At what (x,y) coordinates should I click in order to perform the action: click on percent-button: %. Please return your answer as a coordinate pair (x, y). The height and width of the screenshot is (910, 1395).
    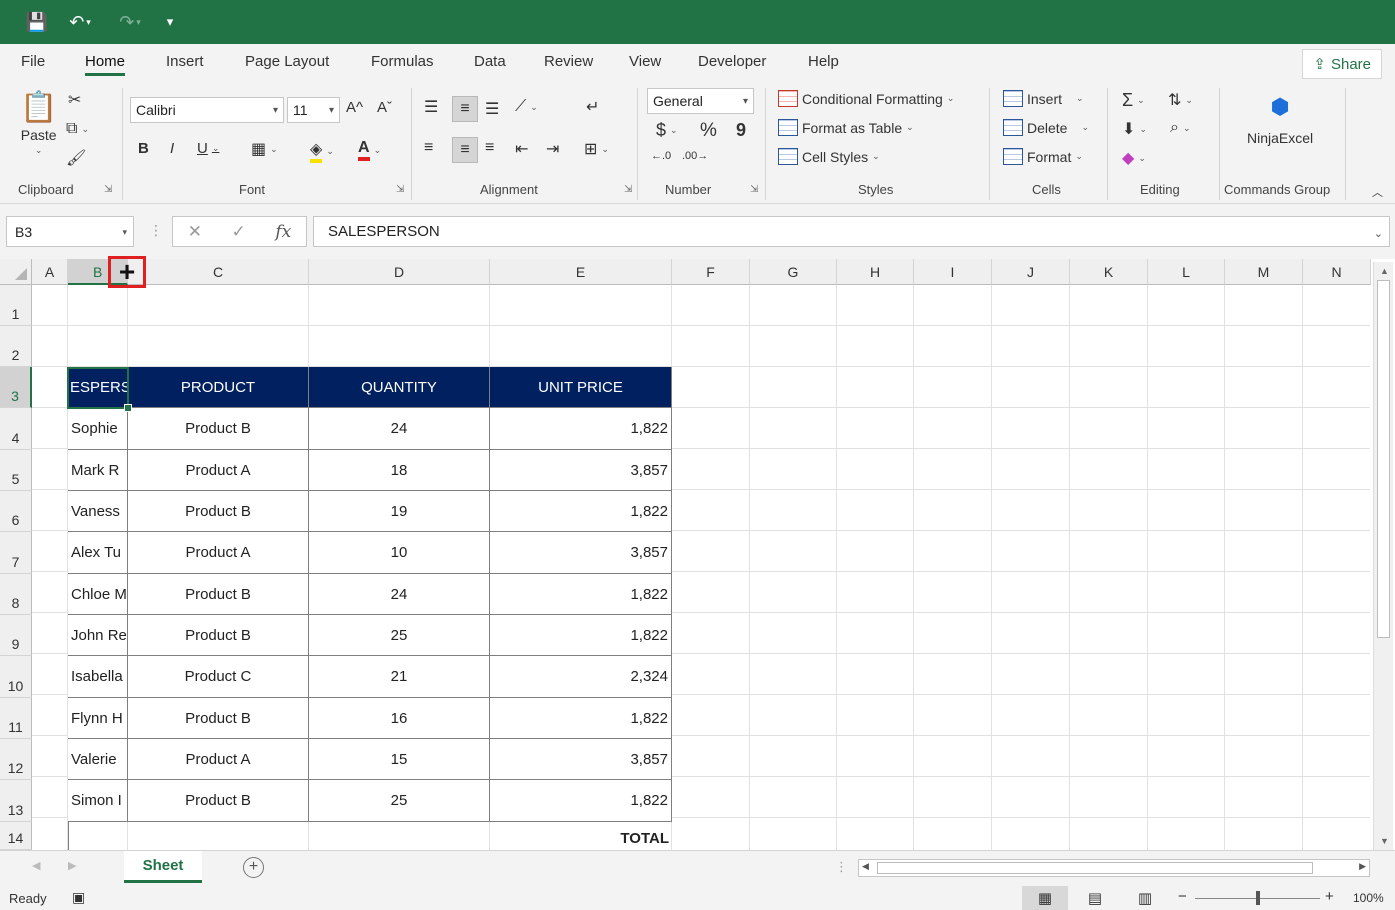
    Looking at the image, I should click on (708, 131).